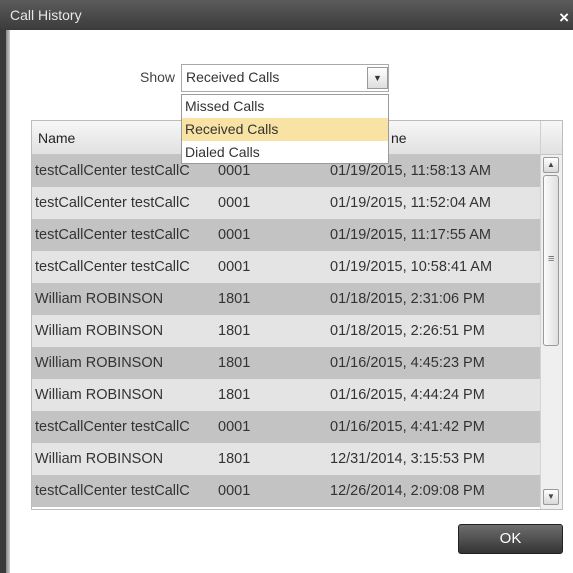 The width and height of the screenshot is (573, 573). What do you see at coordinates (158, 77) in the screenshot?
I see `show-label: Show` at bounding box center [158, 77].